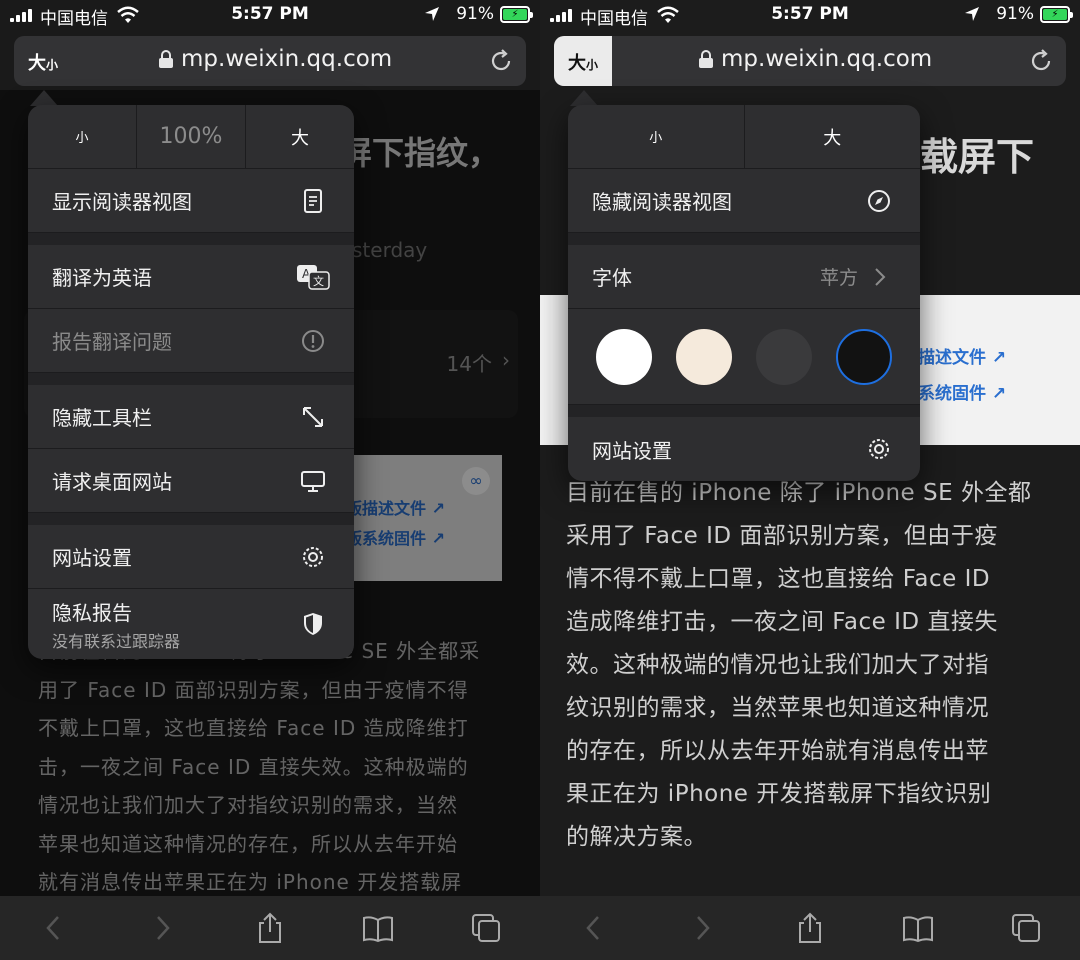 The height and width of the screenshot is (960, 1080). I want to click on zoom-level: 100%, so click(190, 136).